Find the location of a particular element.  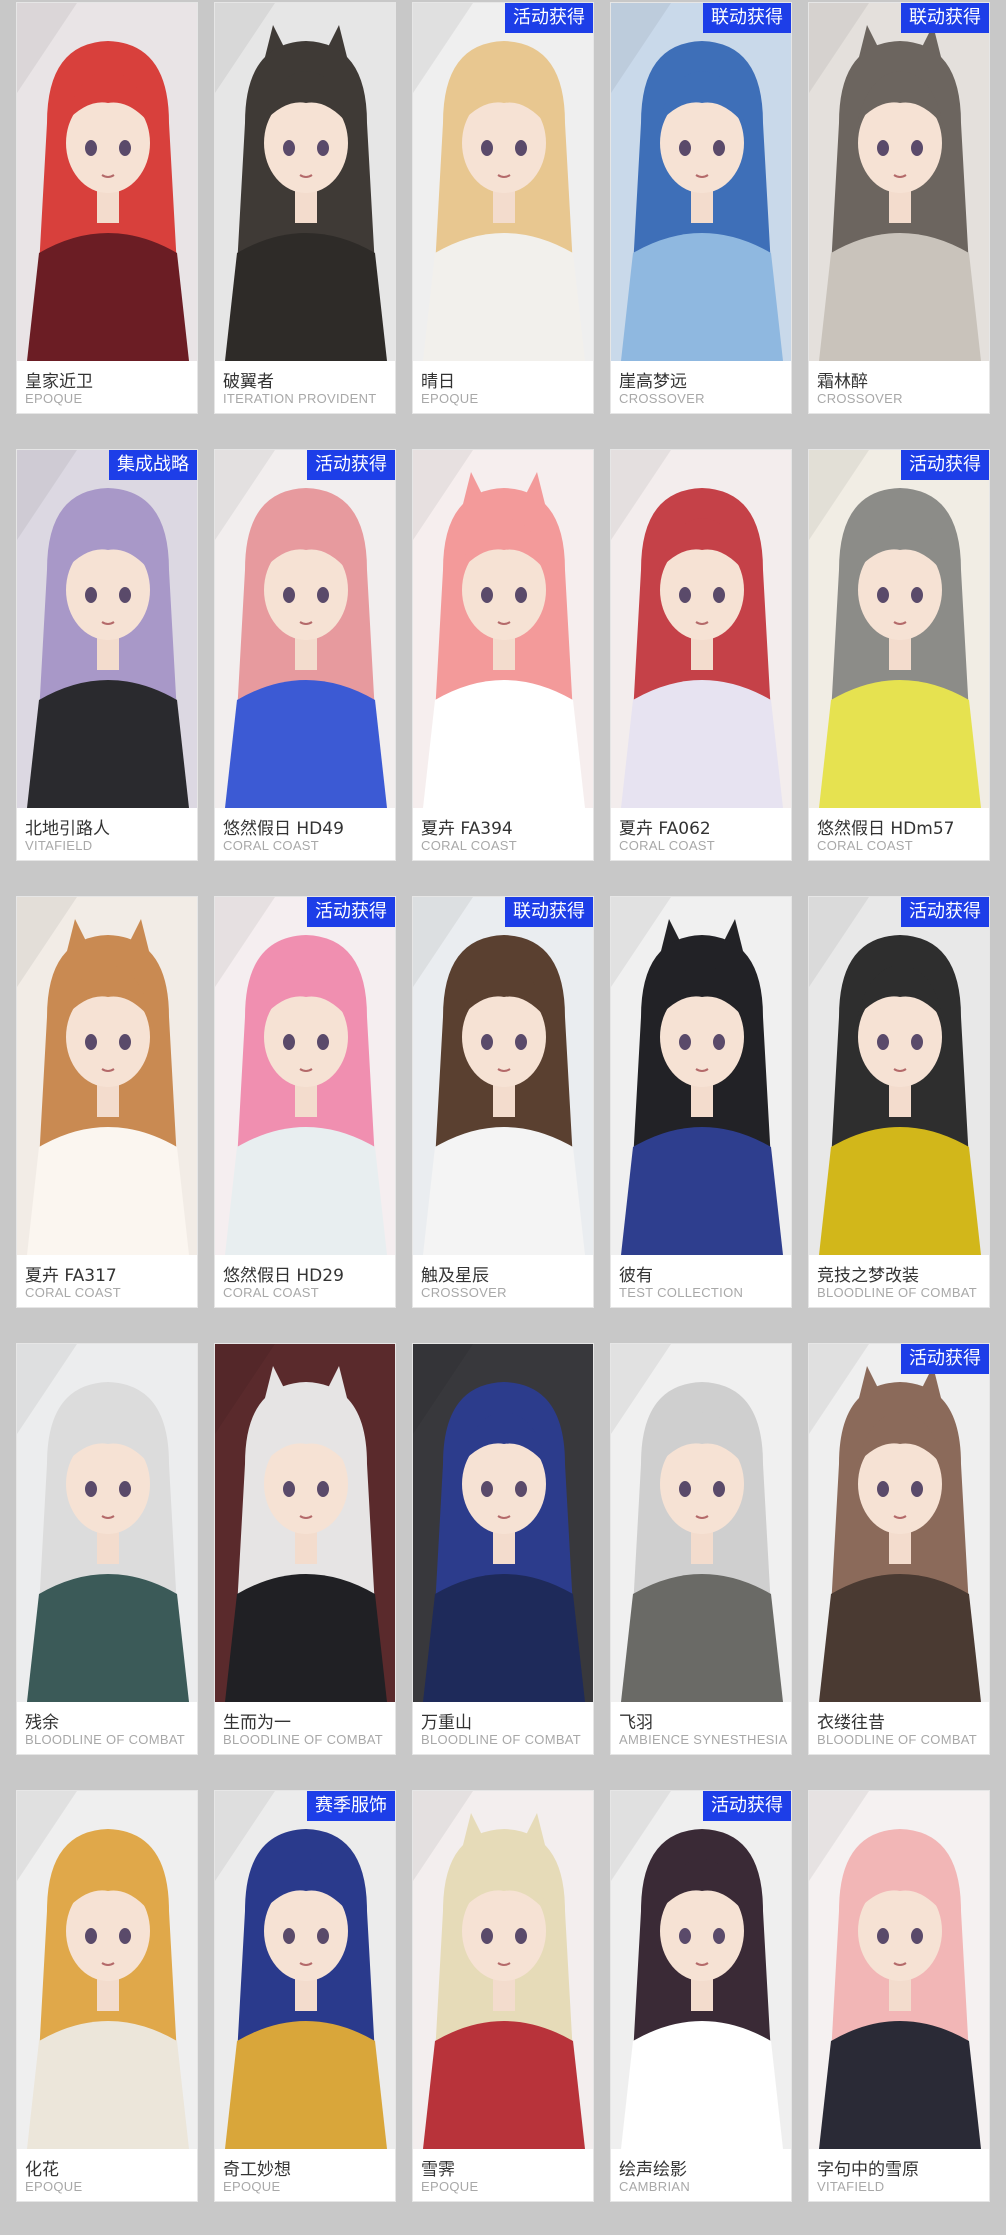

skin-card: 活动获得悠然假日 HDm57 CORAL COAST is located at coordinates (899, 655).